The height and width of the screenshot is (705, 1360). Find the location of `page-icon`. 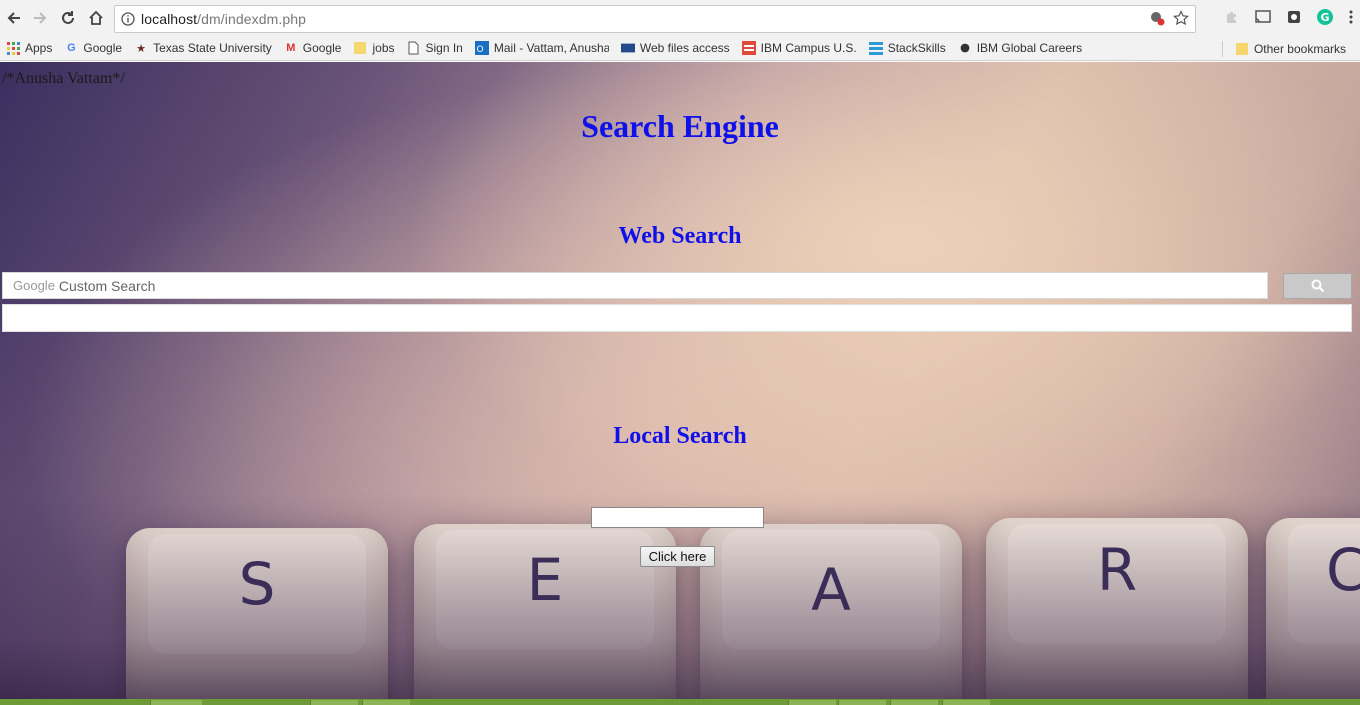

page-icon is located at coordinates (414, 48).